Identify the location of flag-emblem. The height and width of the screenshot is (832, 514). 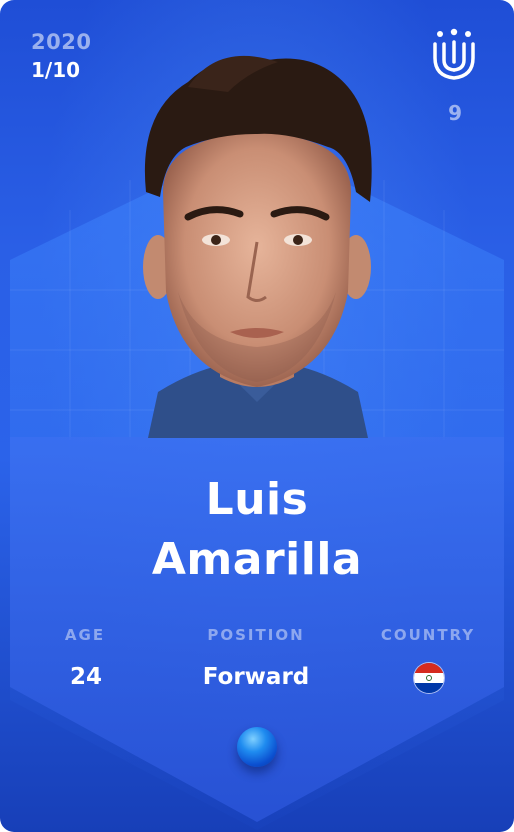
(429, 678).